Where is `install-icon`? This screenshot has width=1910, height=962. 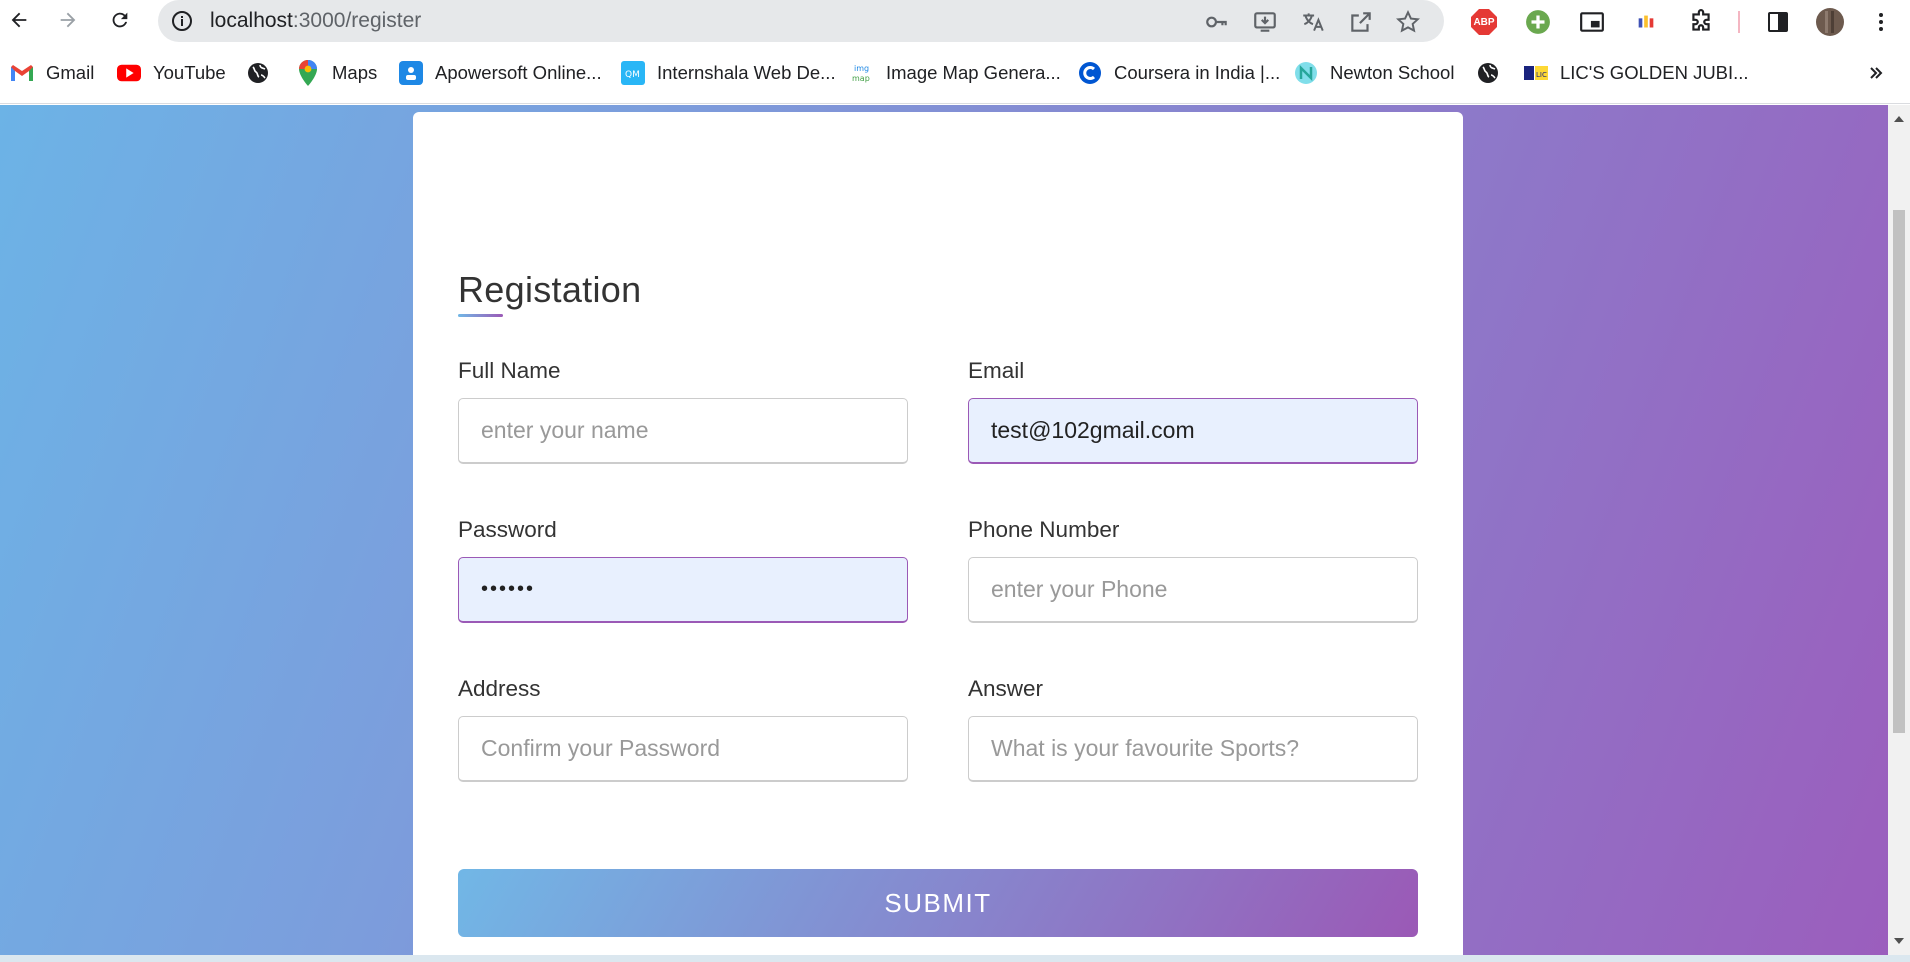 install-icon is located at coordinates (1265, 22).